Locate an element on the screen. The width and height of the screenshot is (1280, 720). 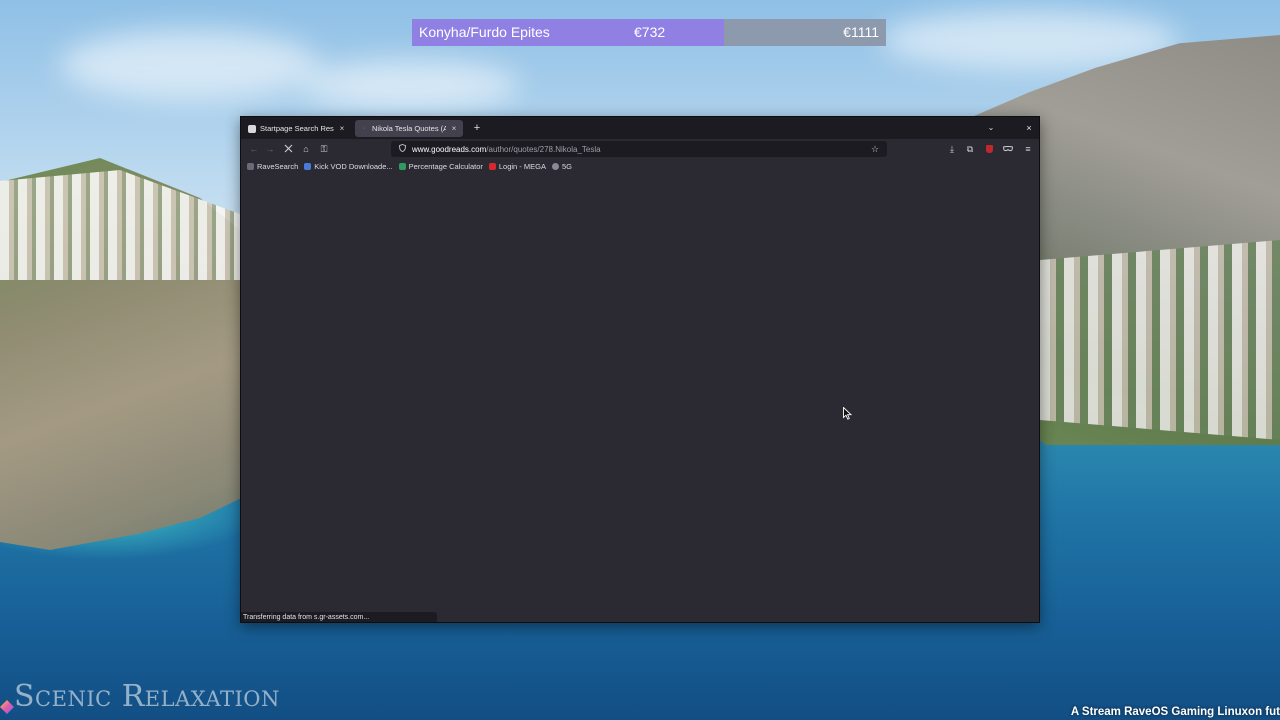
mask-icon is located at coordinates (1008, 149).